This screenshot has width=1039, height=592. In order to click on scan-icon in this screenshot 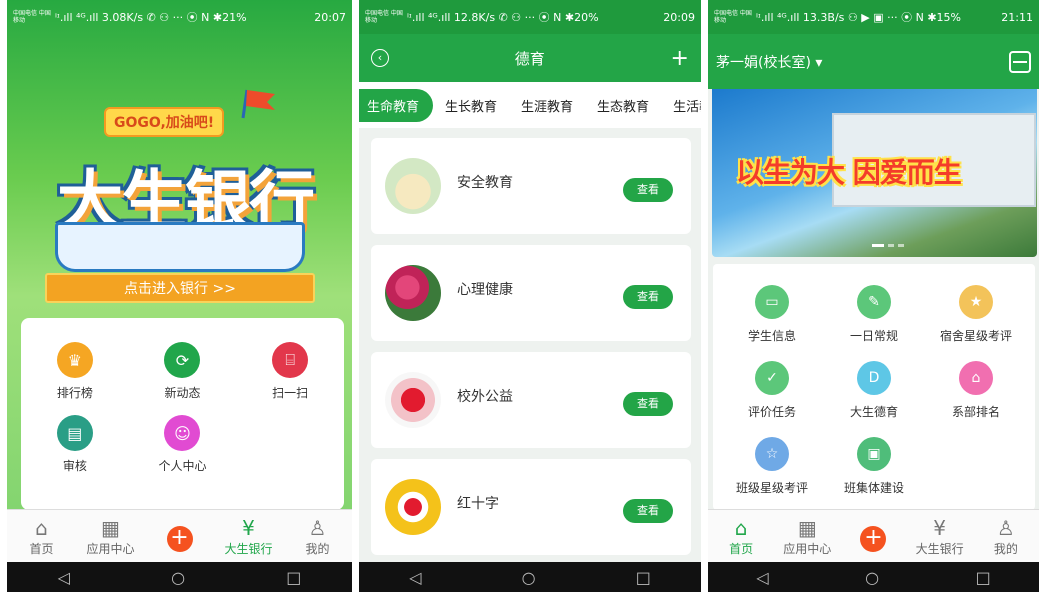, I will do `click(1020, 61)`.